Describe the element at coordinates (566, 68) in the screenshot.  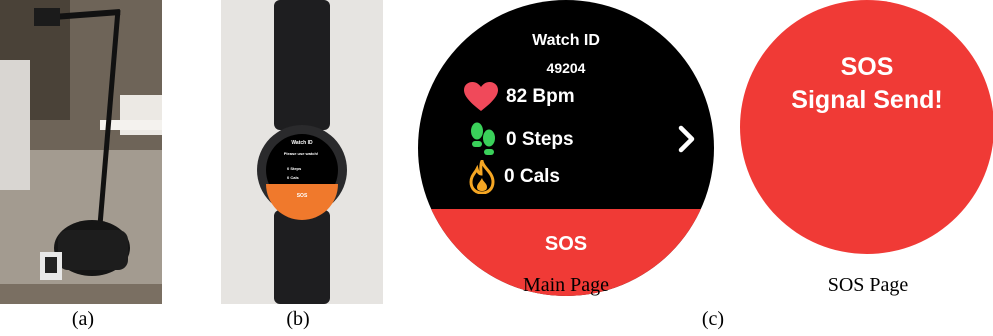
I see `watch-id-value: 49204` at that location.